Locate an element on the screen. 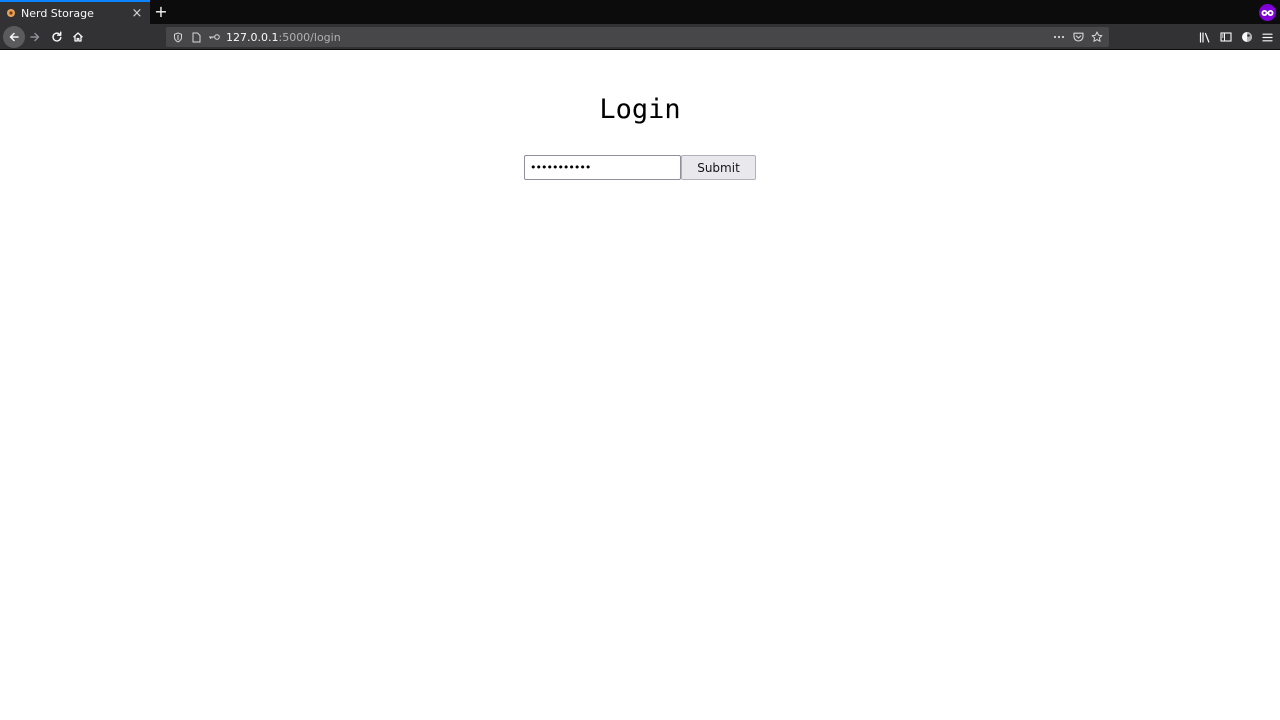 The width and height of the screenshot is (1280, 720). url-bar: 127.0.0.1:5000/login is located at coordinates (637, 37).